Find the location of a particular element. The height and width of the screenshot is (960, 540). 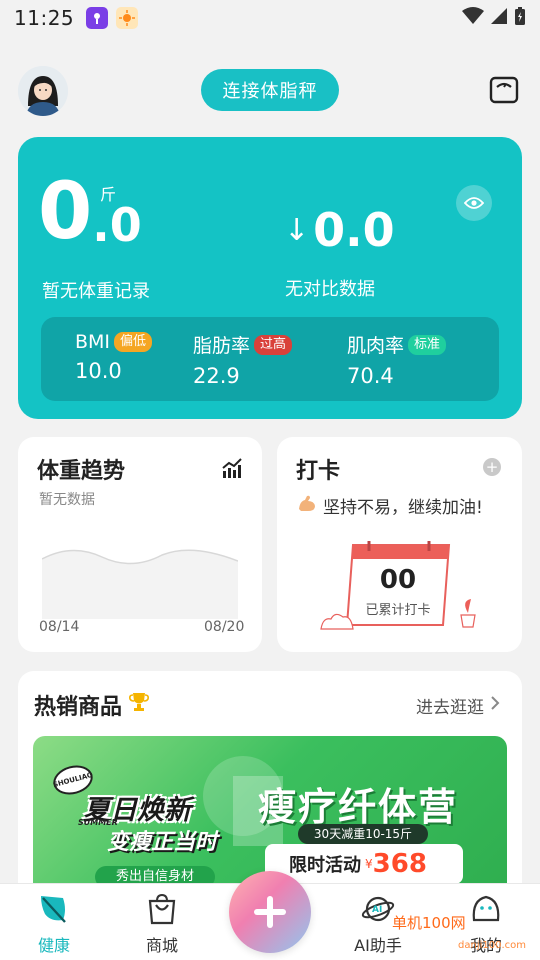

signal-icon is located at coordinates (499, 18).